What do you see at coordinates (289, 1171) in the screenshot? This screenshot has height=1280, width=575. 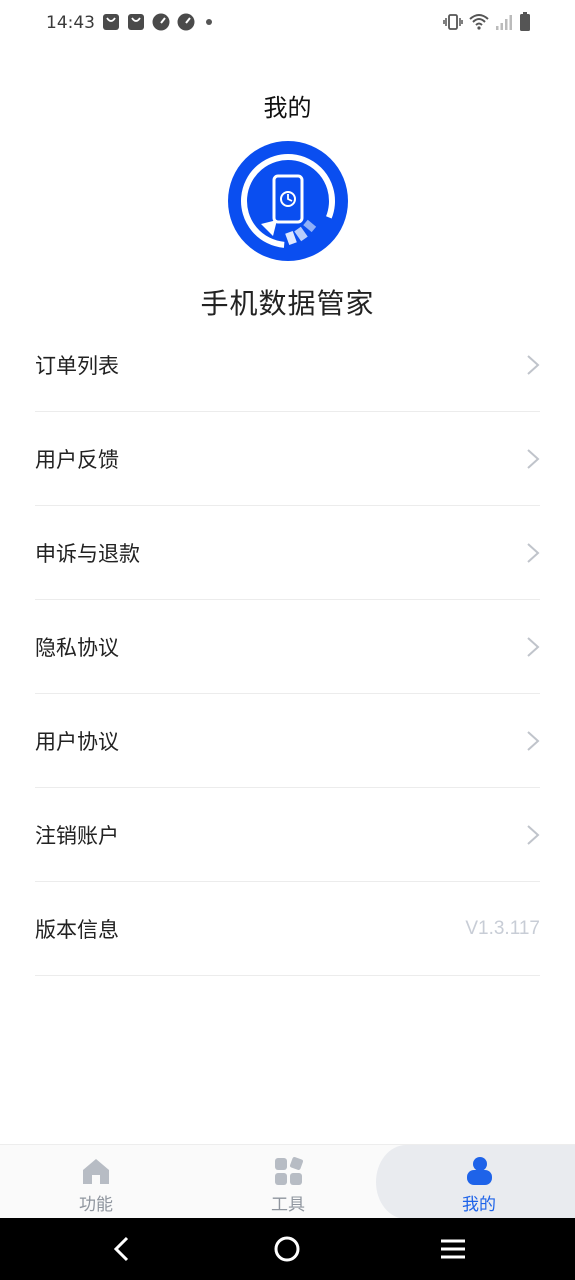 I see `grid-tools-icon` at bounding box center [289, 1171].